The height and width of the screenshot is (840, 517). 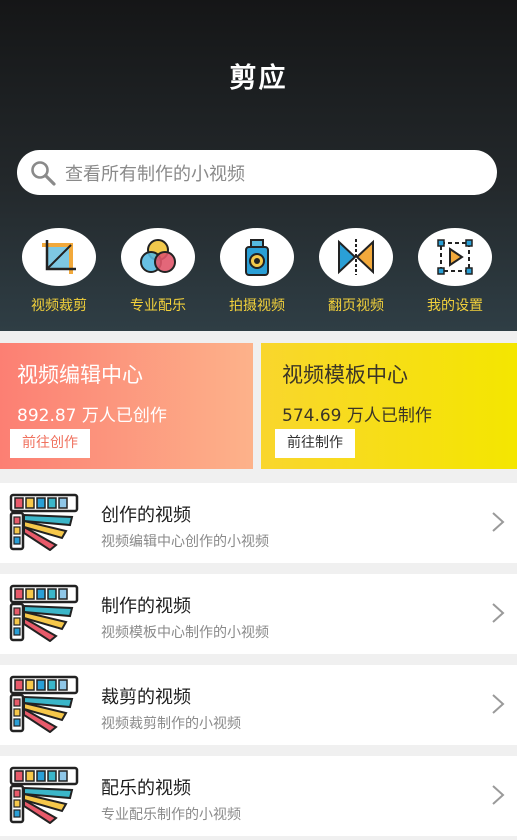 What do you see at coordinates (315, 443) in the screenshot?
I see `go-make-button: 前往制作` at bounding box center [315, 443].